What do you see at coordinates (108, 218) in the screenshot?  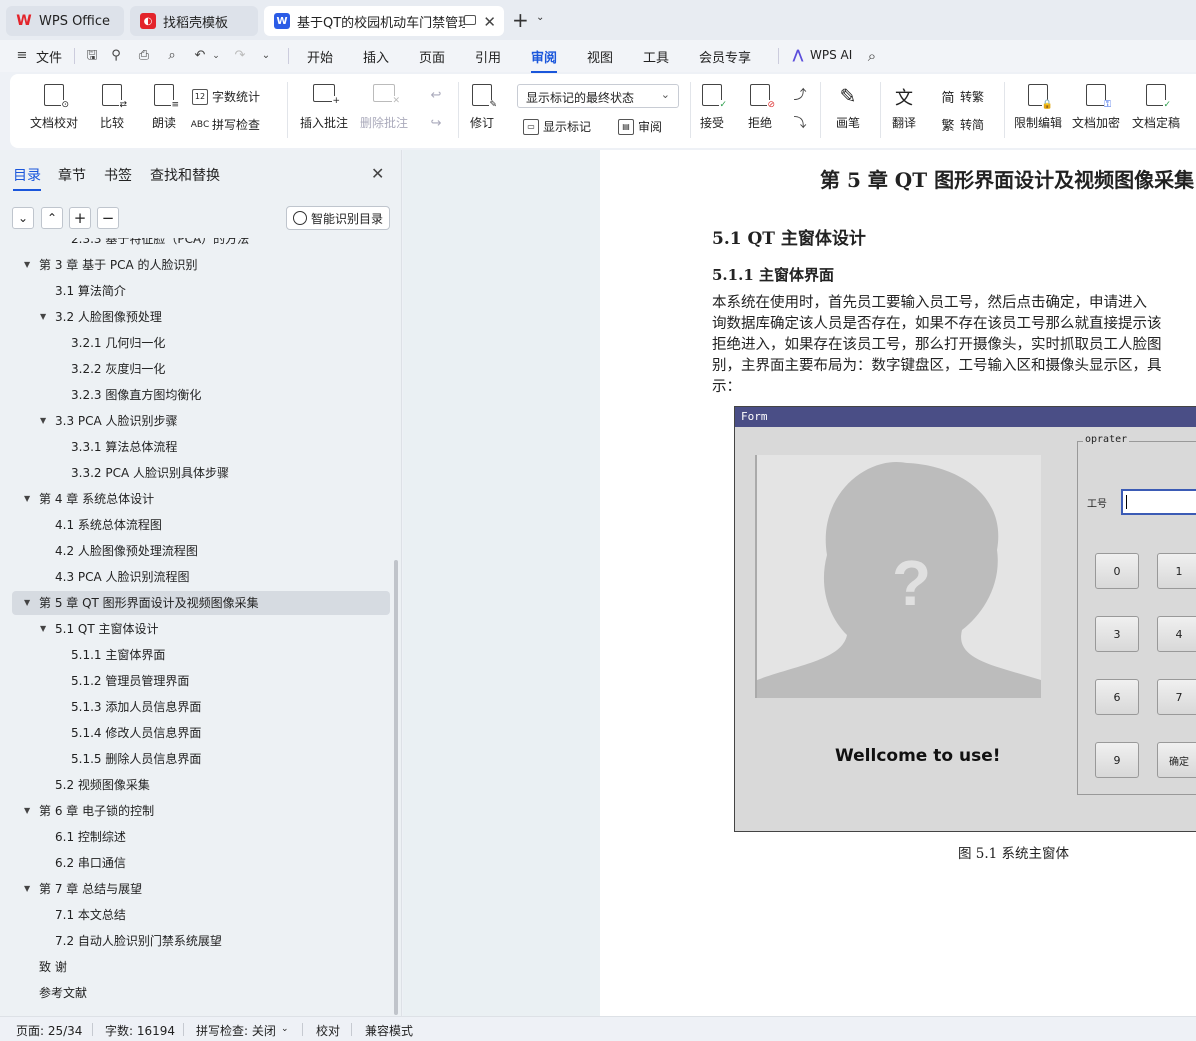 I see `remove-heading-button: −` at bounding box center [108, 218].